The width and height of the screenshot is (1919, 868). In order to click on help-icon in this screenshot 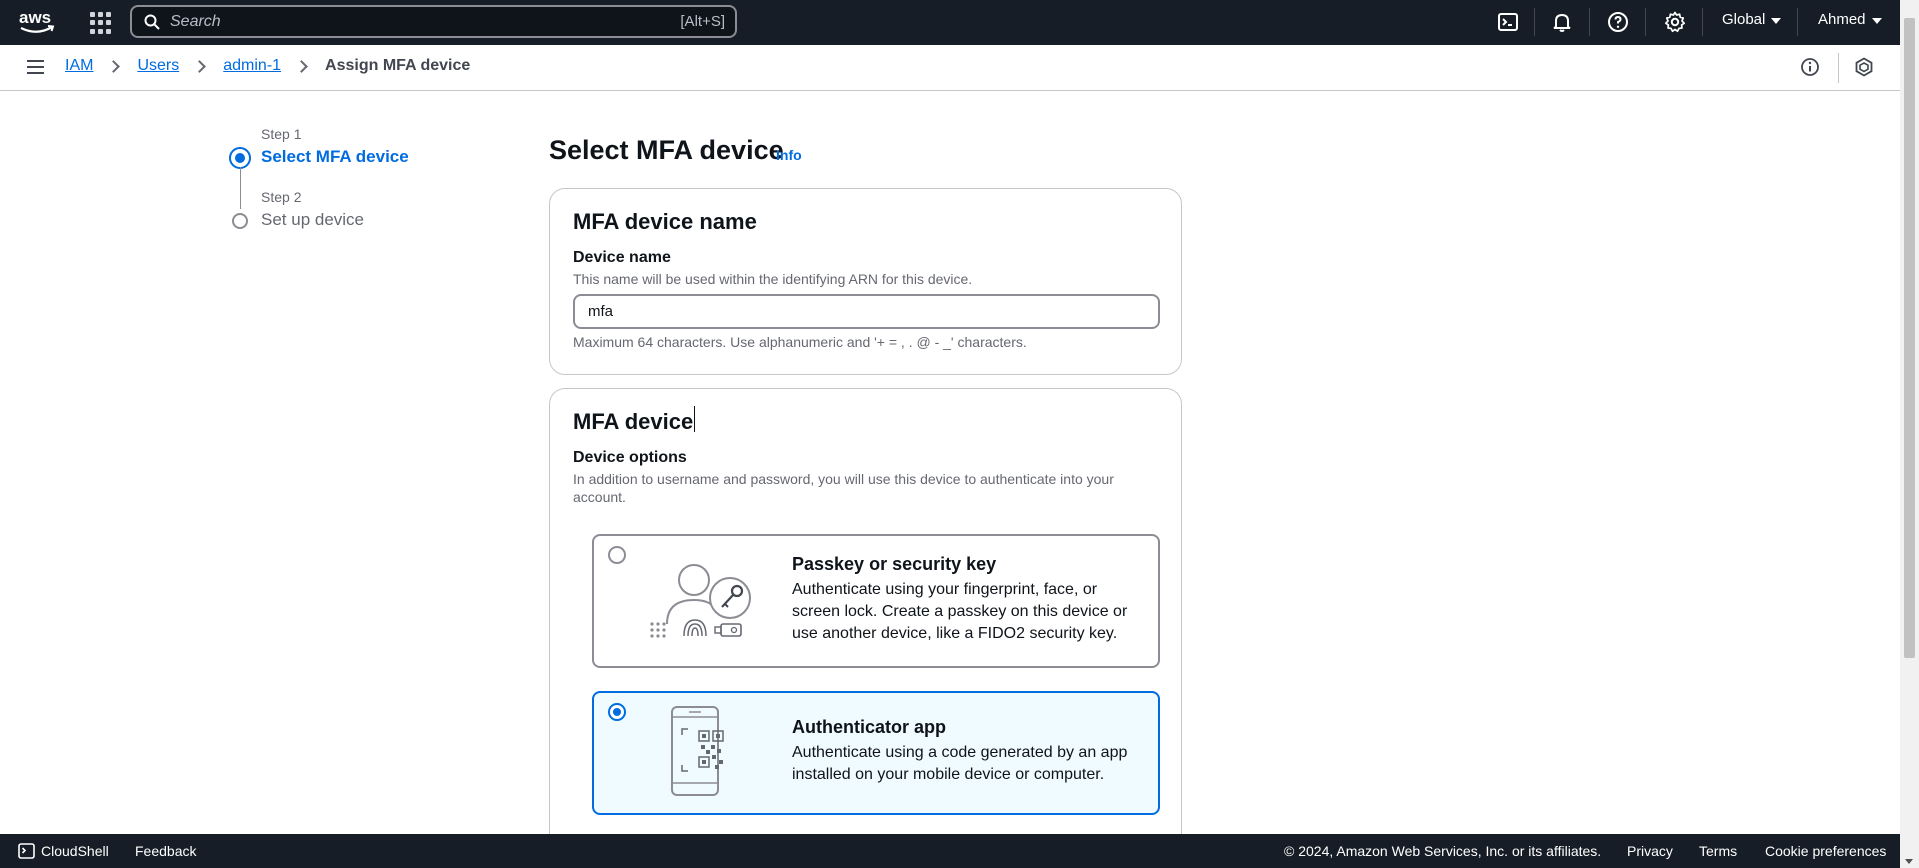, I will do `click(1618, 22)`.